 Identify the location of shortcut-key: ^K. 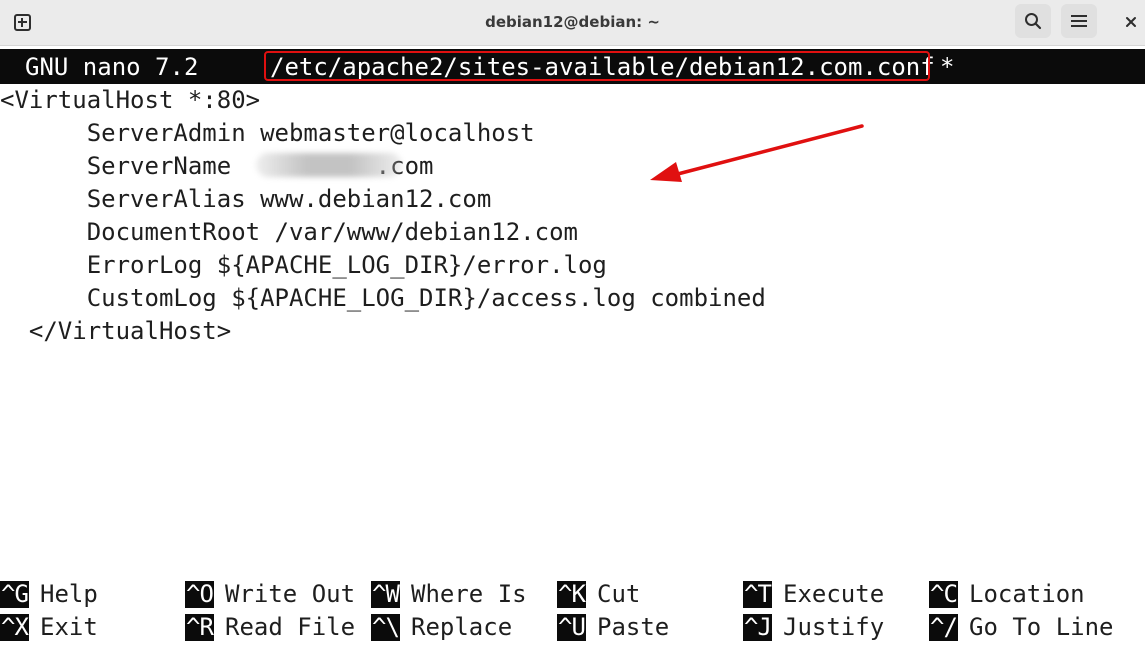
(571, 594).